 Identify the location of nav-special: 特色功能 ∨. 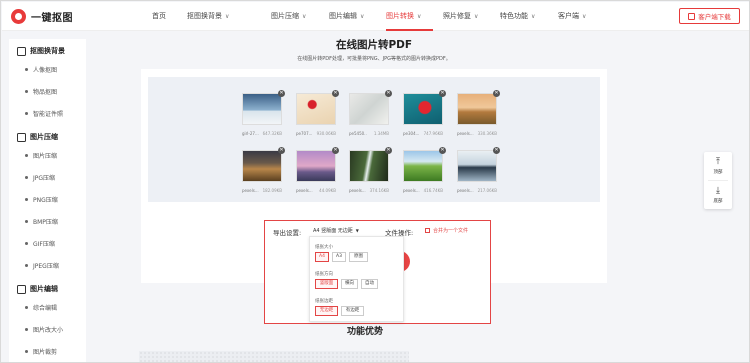
(529, 16).